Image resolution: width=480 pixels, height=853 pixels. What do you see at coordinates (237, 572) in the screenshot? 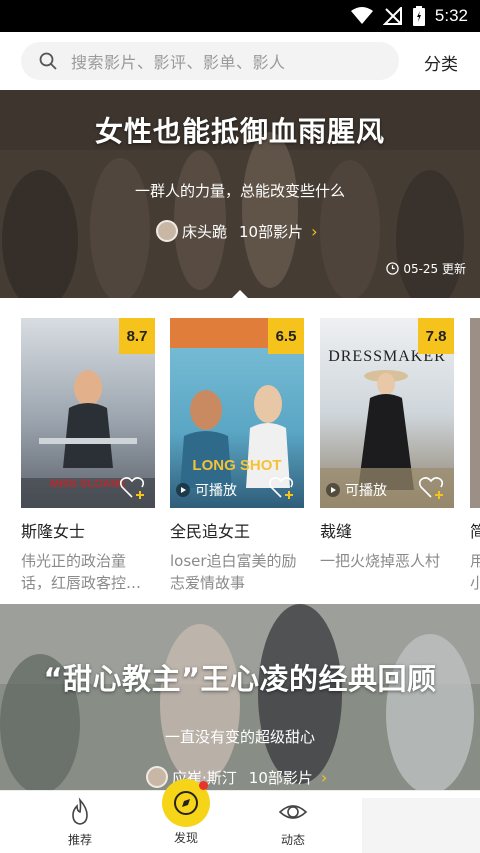
I see `movie-description: loser追白富美的励 志爱情故事` at bounding box center [237, 572].